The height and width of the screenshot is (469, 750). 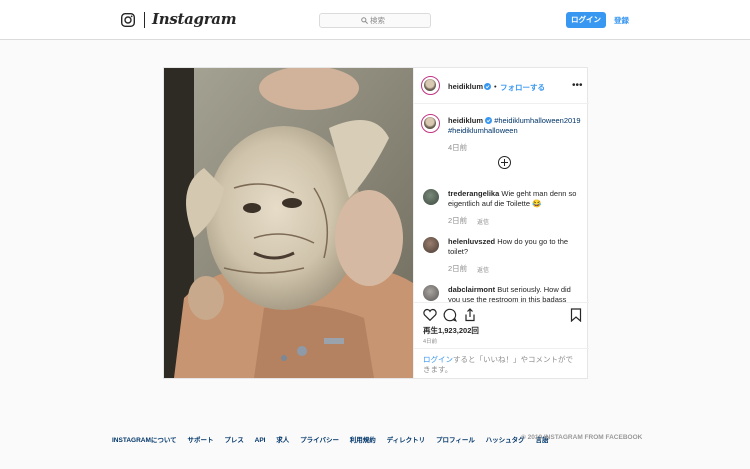 What do you see at coordinates (363, 440) in the screenshot?
I see `footer-link-terms: 利用規約` at bounding box center [363, 440].